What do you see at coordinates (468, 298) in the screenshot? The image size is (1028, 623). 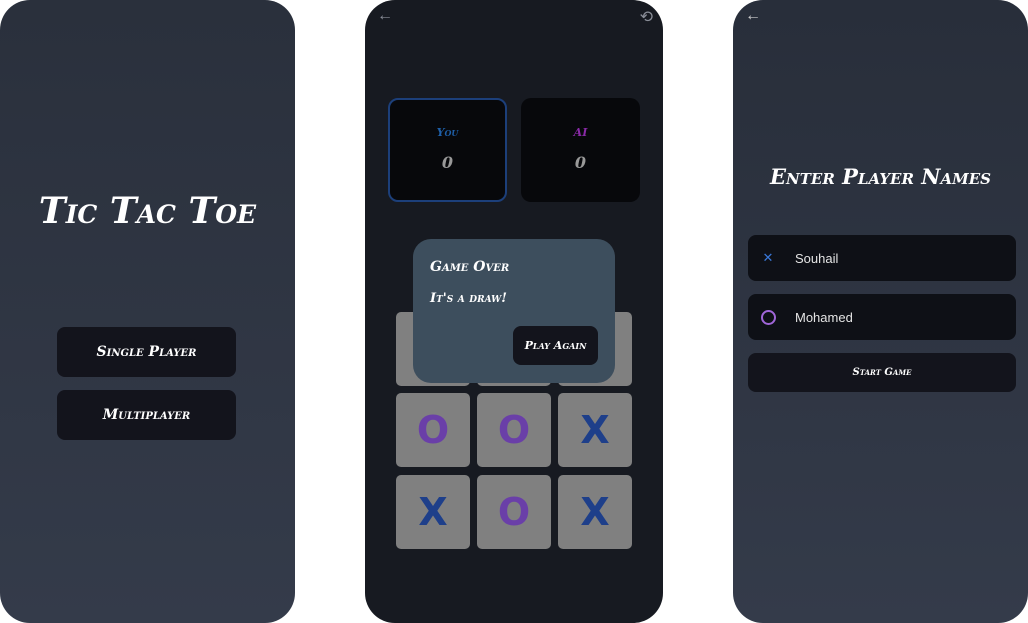 I see `dialog-message: It's a draw!` at bounding box center [468, 298].